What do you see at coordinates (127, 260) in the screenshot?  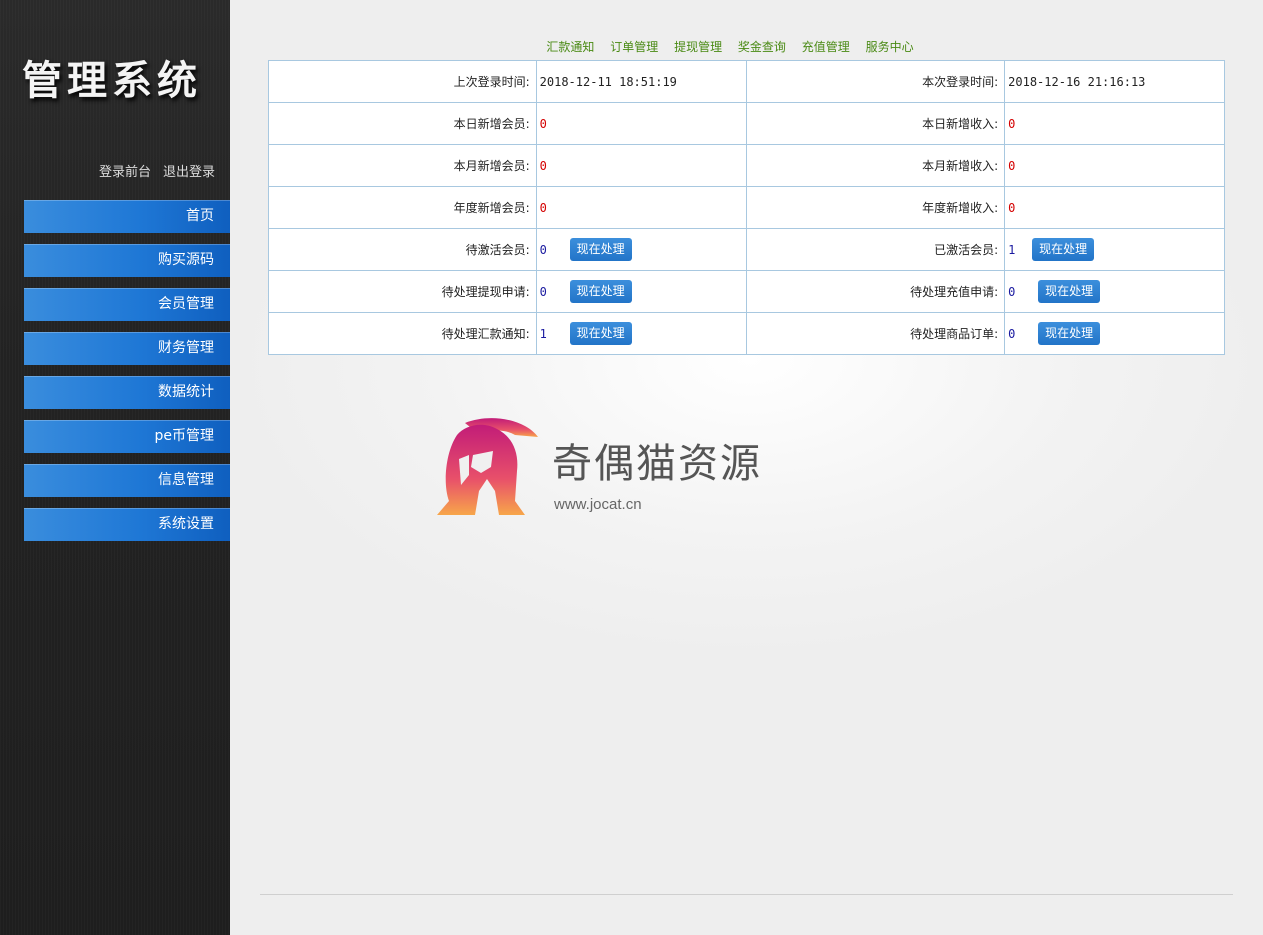 I see `sidebar-item-buy-source: 购买源码` at bounding box center [127, 260].